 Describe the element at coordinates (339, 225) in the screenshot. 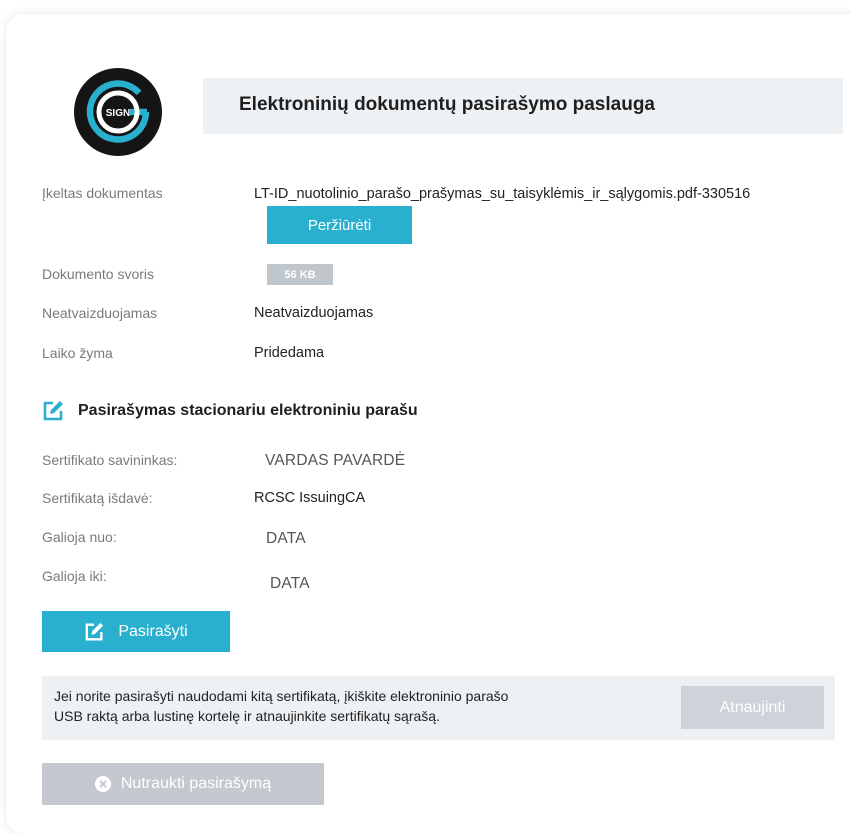

I see `view-document-button: Peržiūrėti` at that location.